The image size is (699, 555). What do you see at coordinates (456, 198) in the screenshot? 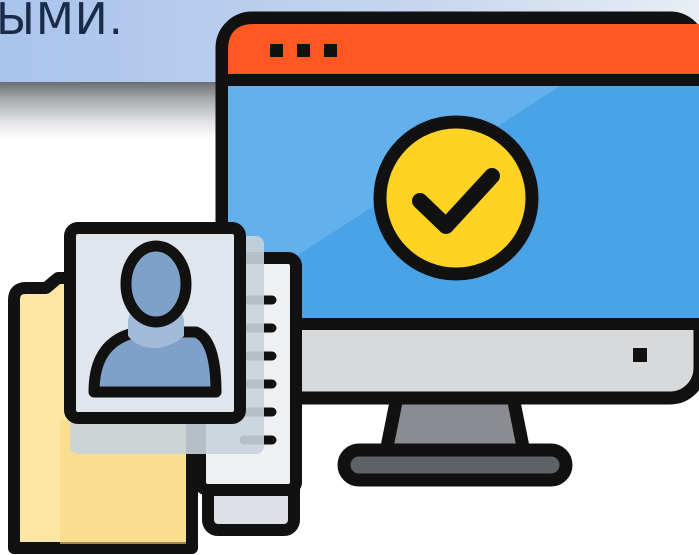
I see `checkmark-icon` at bounding box center [456, 198].